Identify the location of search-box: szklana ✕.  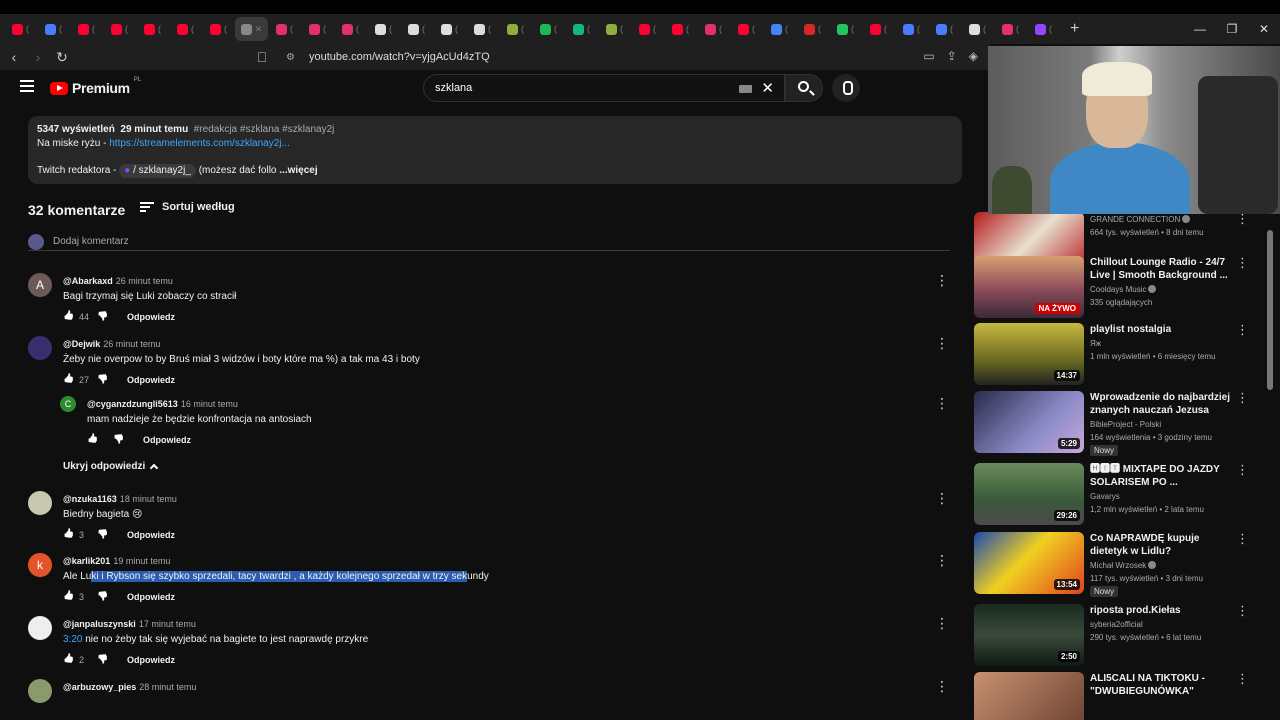
(604, 88).